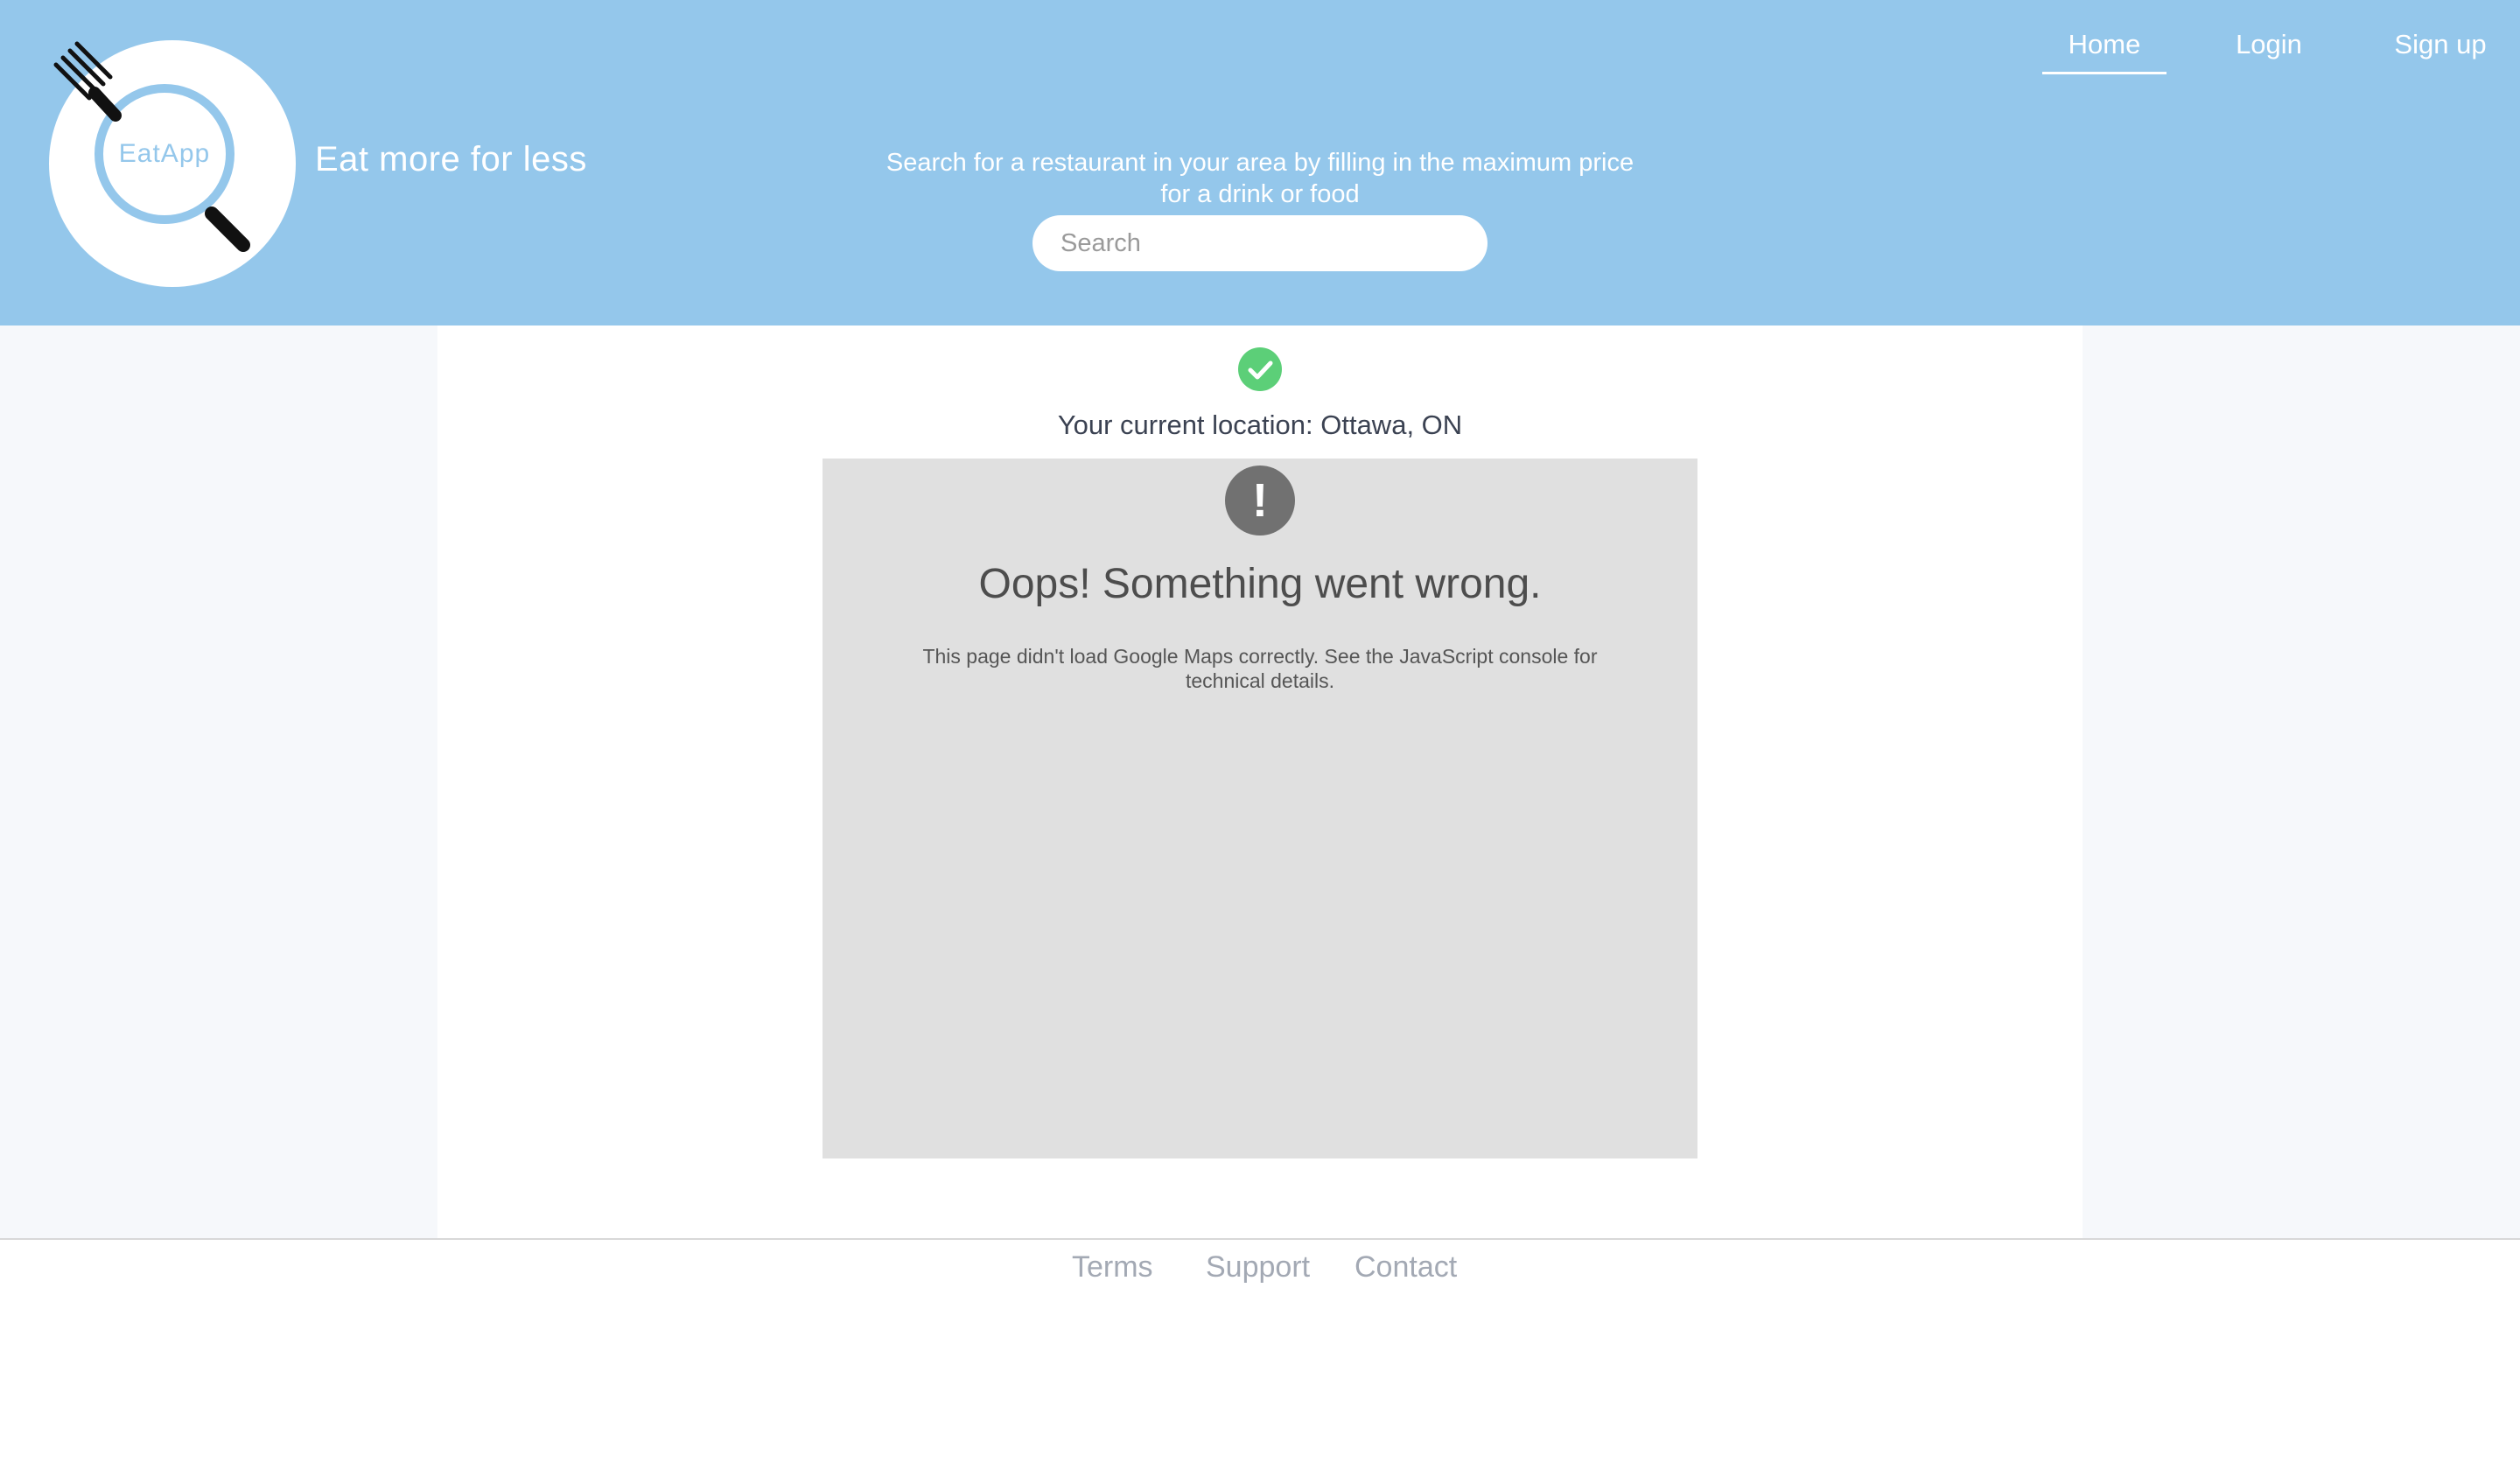 Image resolution: width=2520 pixels, height=1470 pixels. I want to click on fork-icon, so click(87, 81).